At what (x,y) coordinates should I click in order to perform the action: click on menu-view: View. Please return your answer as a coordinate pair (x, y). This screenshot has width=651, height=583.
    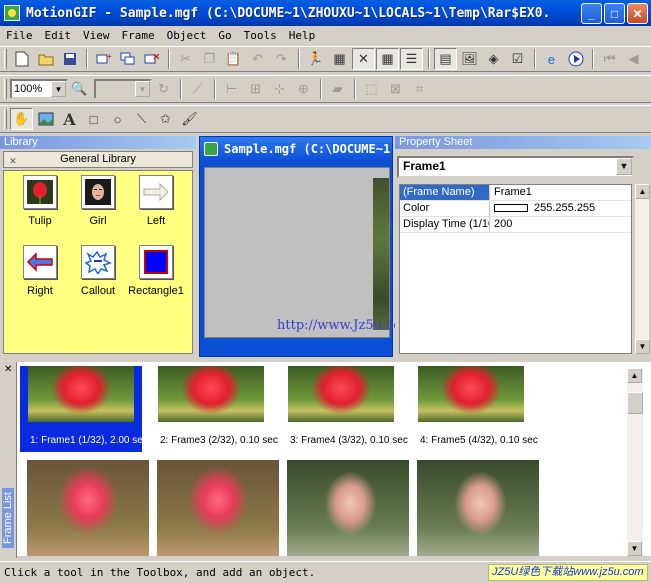
    Looking at the image, I should click on (96, 35).